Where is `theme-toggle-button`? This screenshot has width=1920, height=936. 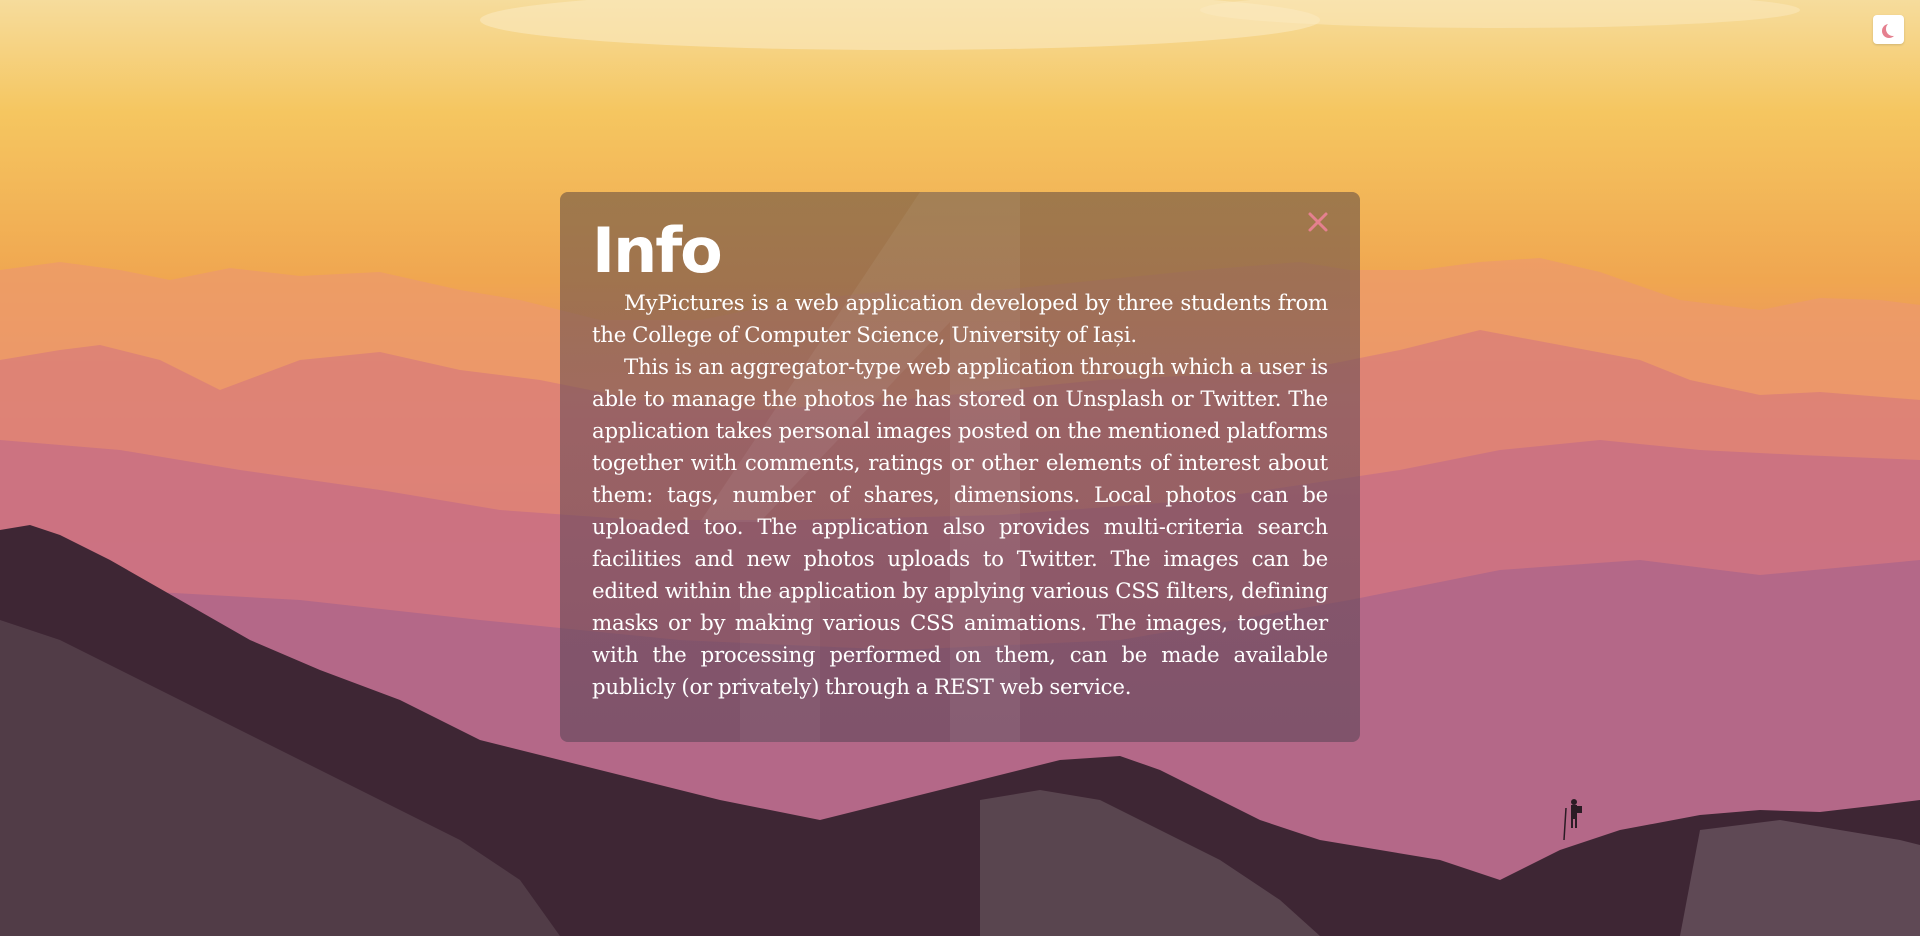
theme-toggle-button is located at coordinates (1888, 29).